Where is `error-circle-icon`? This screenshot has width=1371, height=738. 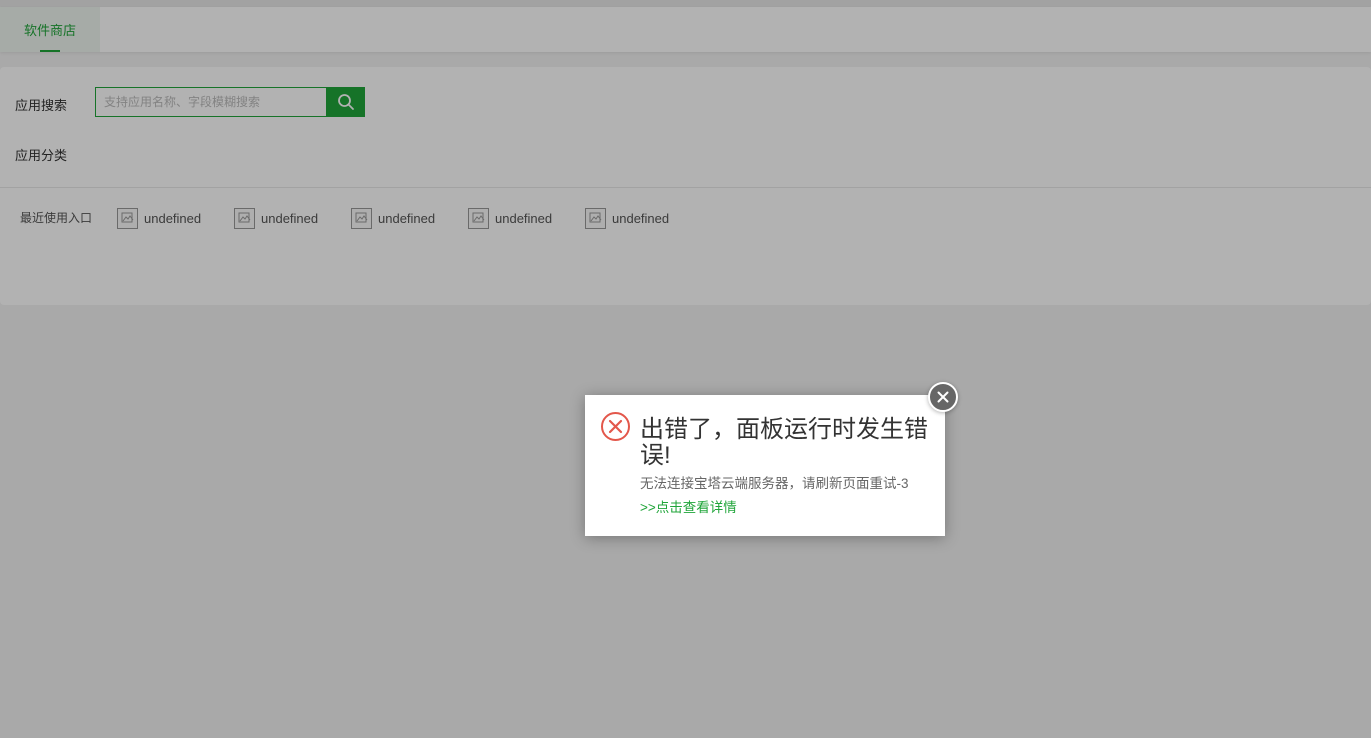 error-circle-icon is located at coordinates (615, 426).